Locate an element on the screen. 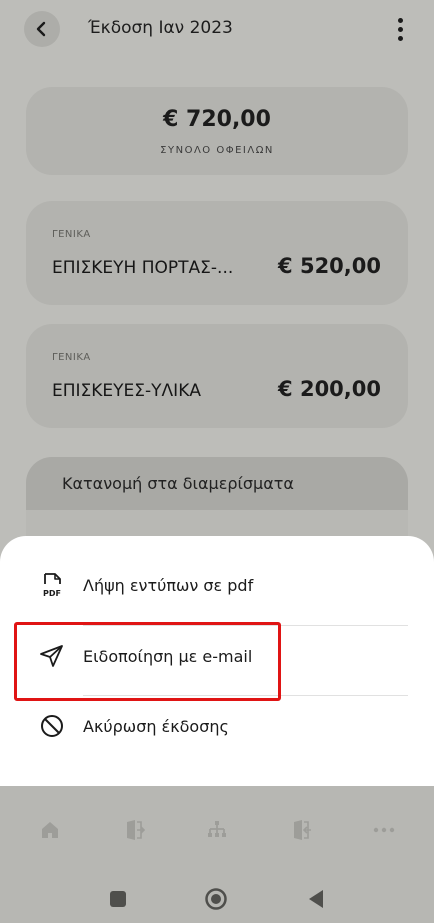 This screenshot has width=434, height=923. door-enter-icon is located at coordinates (136, 830).